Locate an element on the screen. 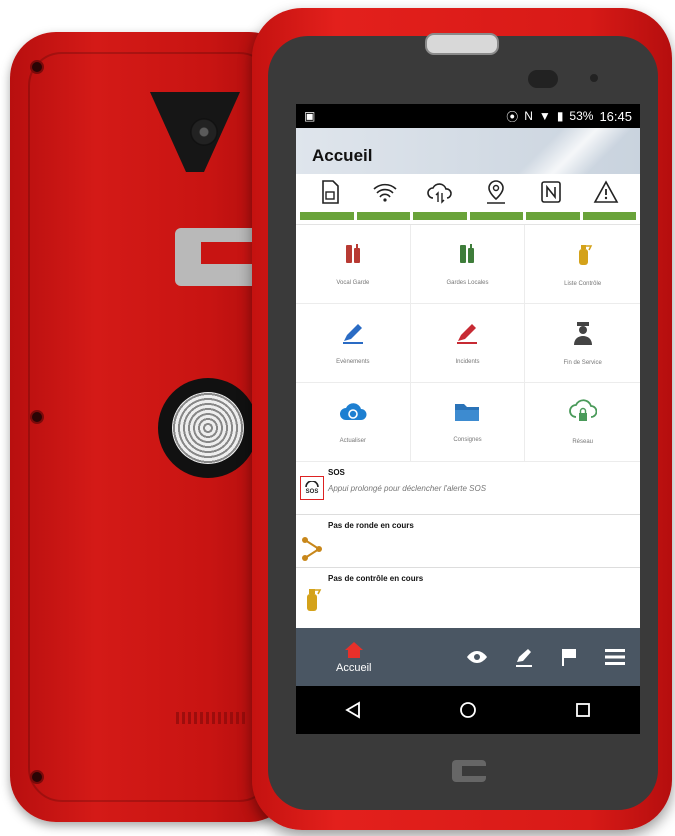 This screenshot has height=836, width=675. tile-vocal-garde: Vocal Garde is located at coordinates (353, 264).